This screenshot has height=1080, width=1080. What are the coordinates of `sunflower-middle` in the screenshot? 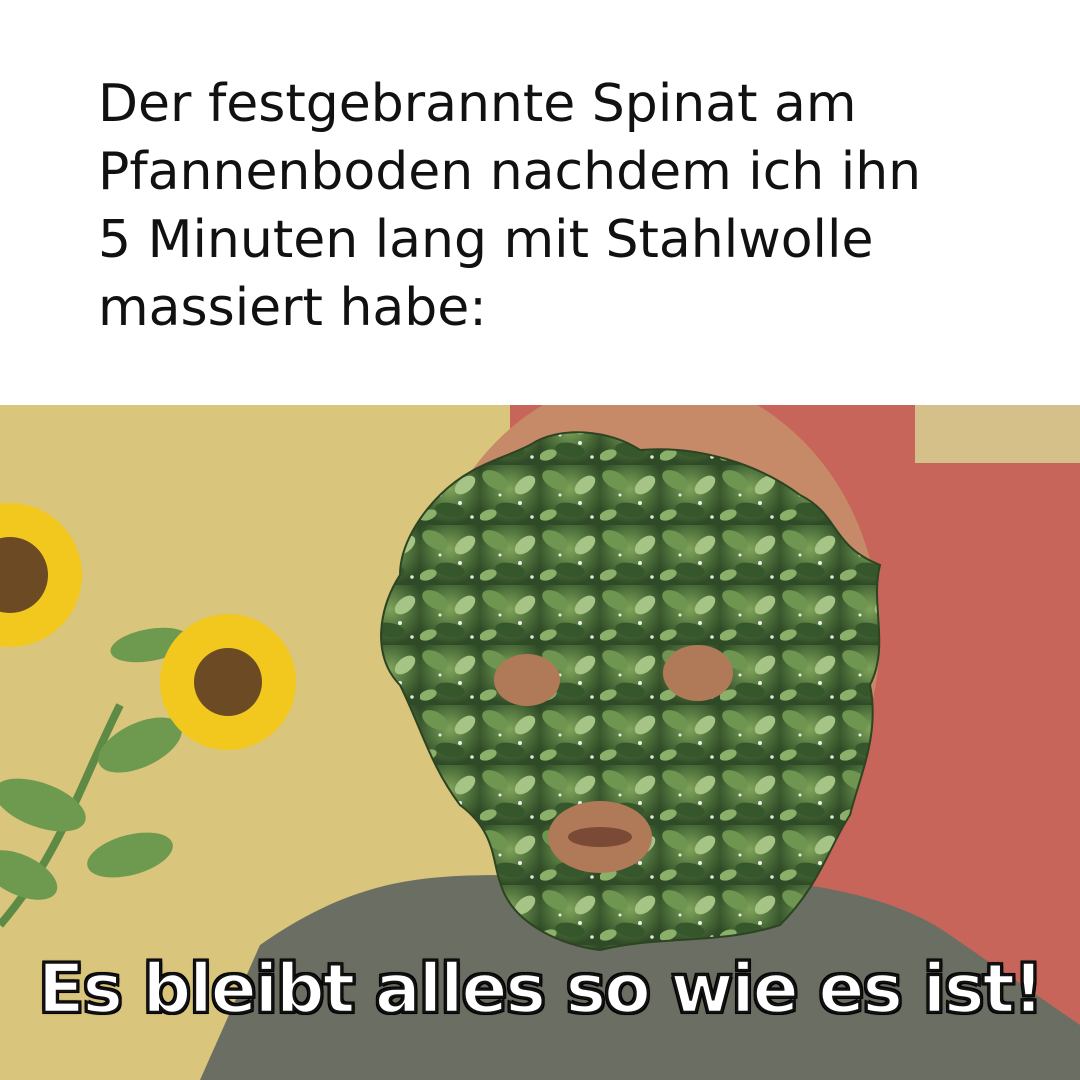 It's located at (228, 682).